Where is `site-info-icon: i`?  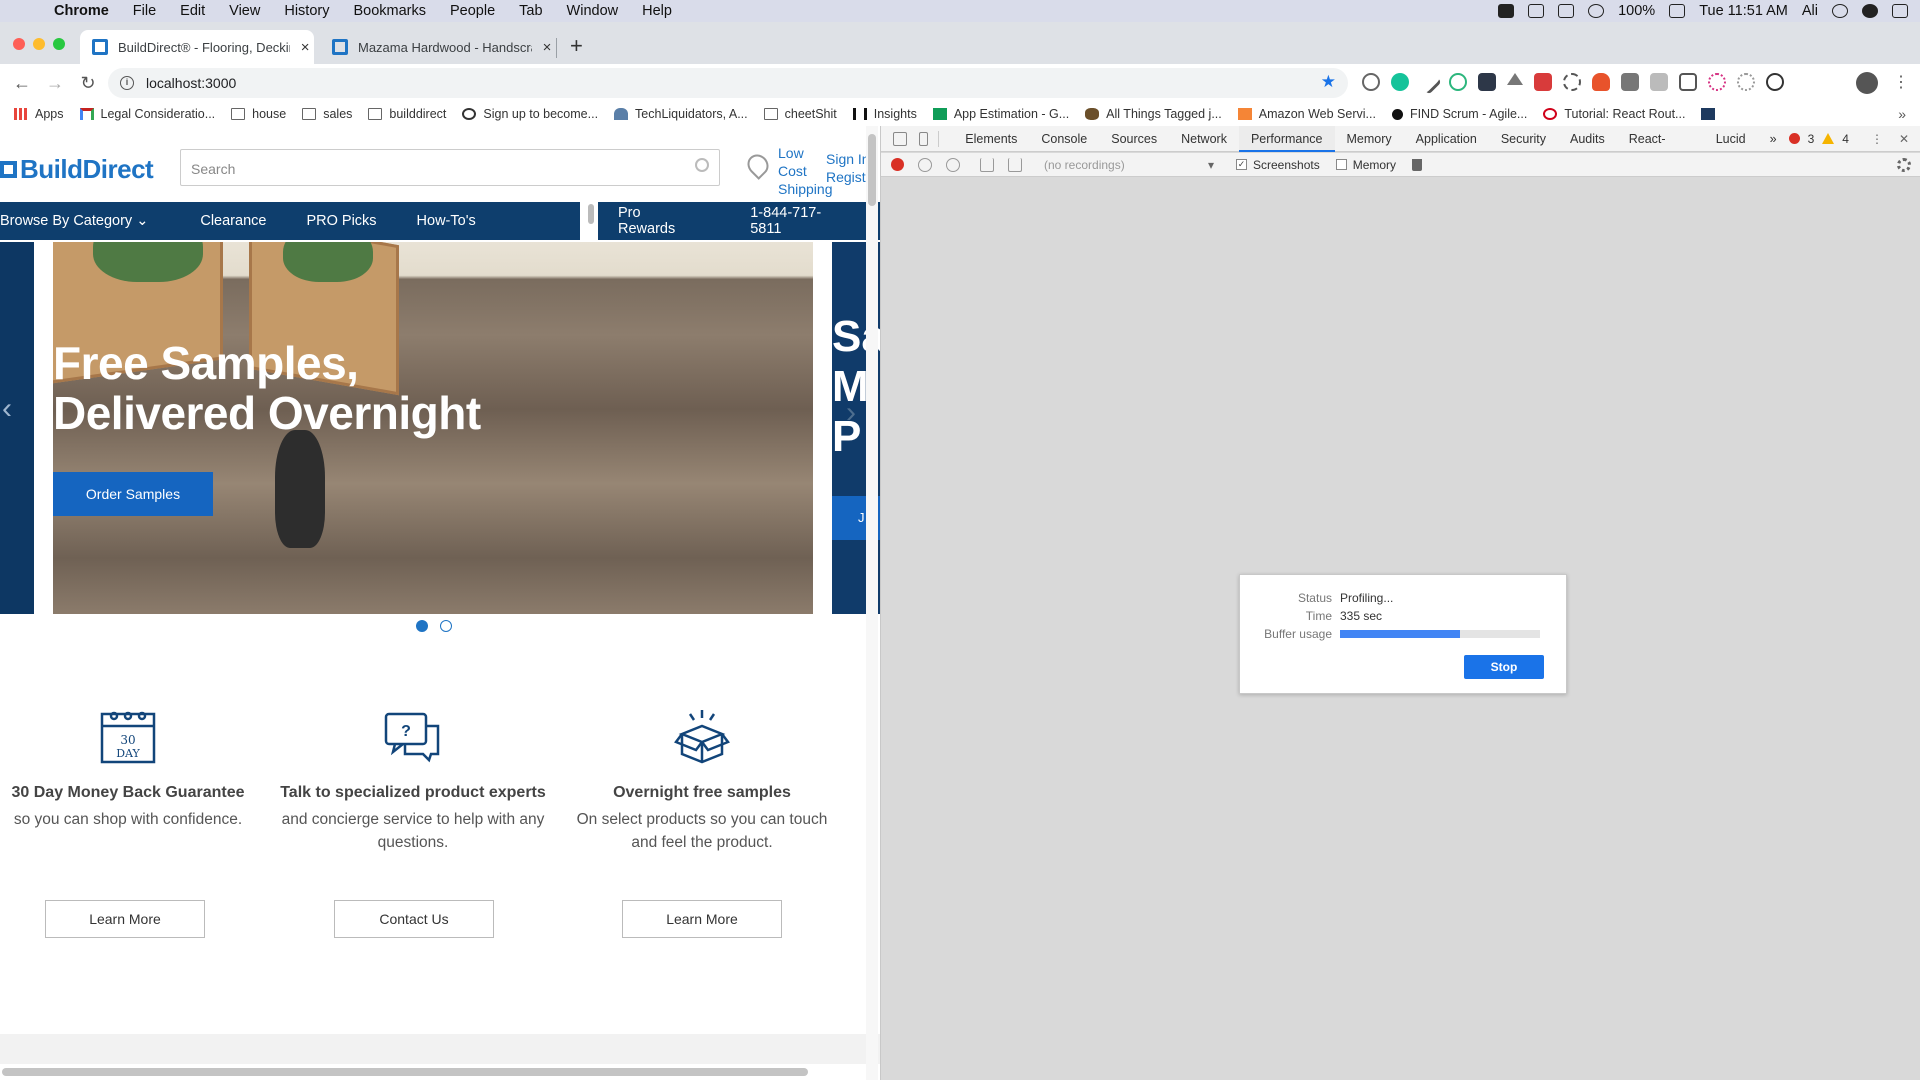
site-info-icon: i is located at coordinates (127, 83).